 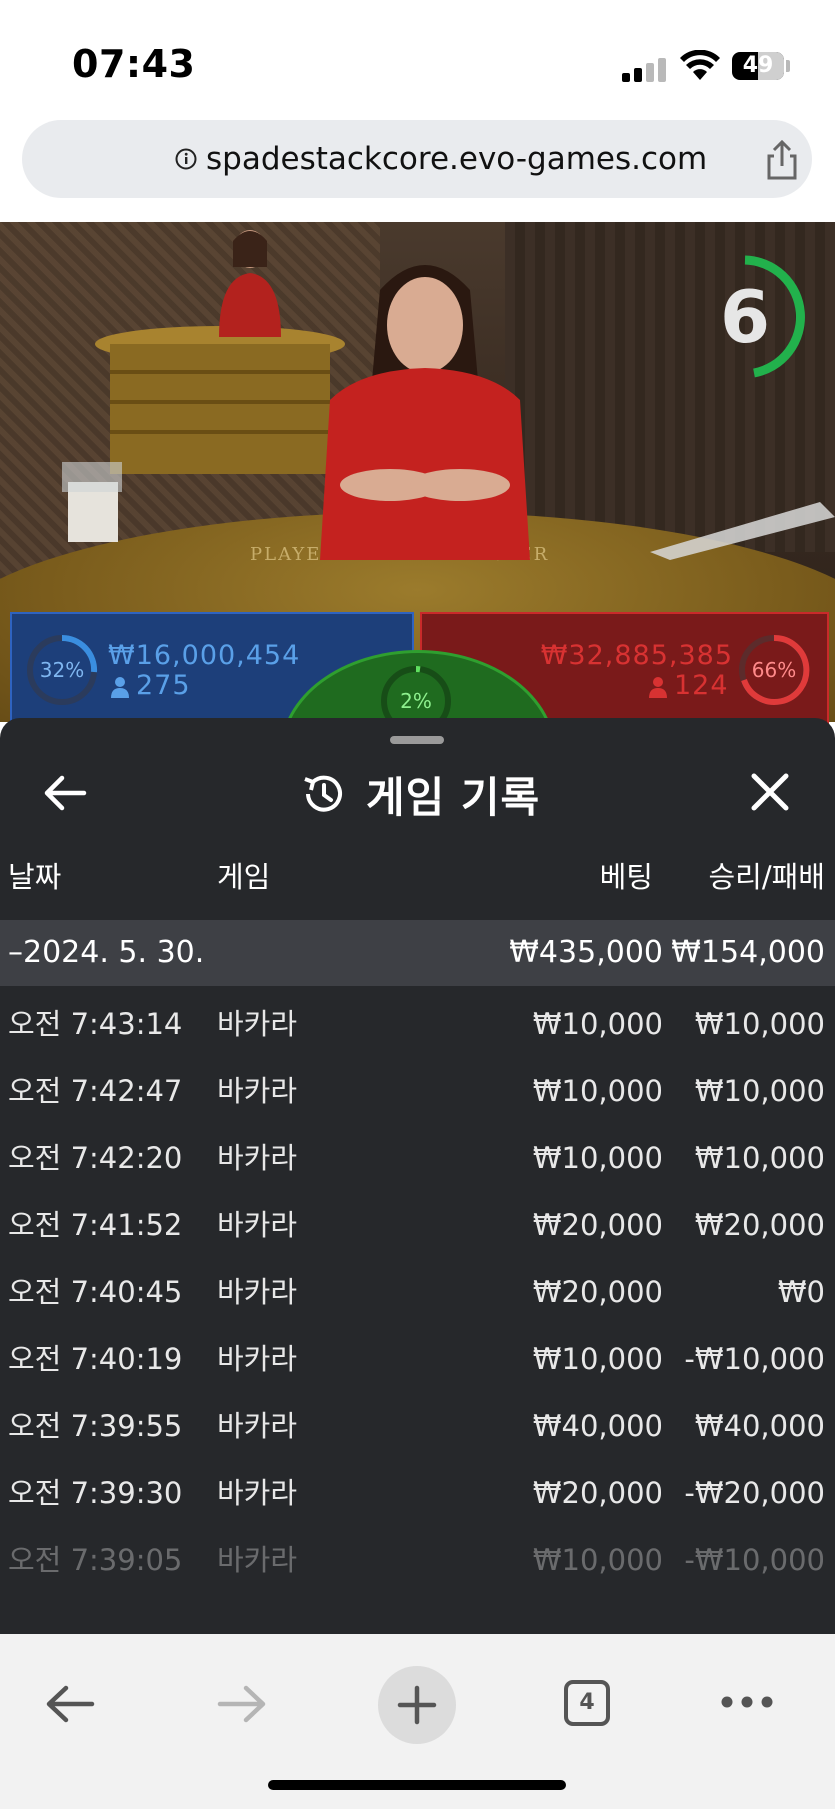 I want to click on banker-bet-total: ₩32,885,385, so click(x=636, y=655).